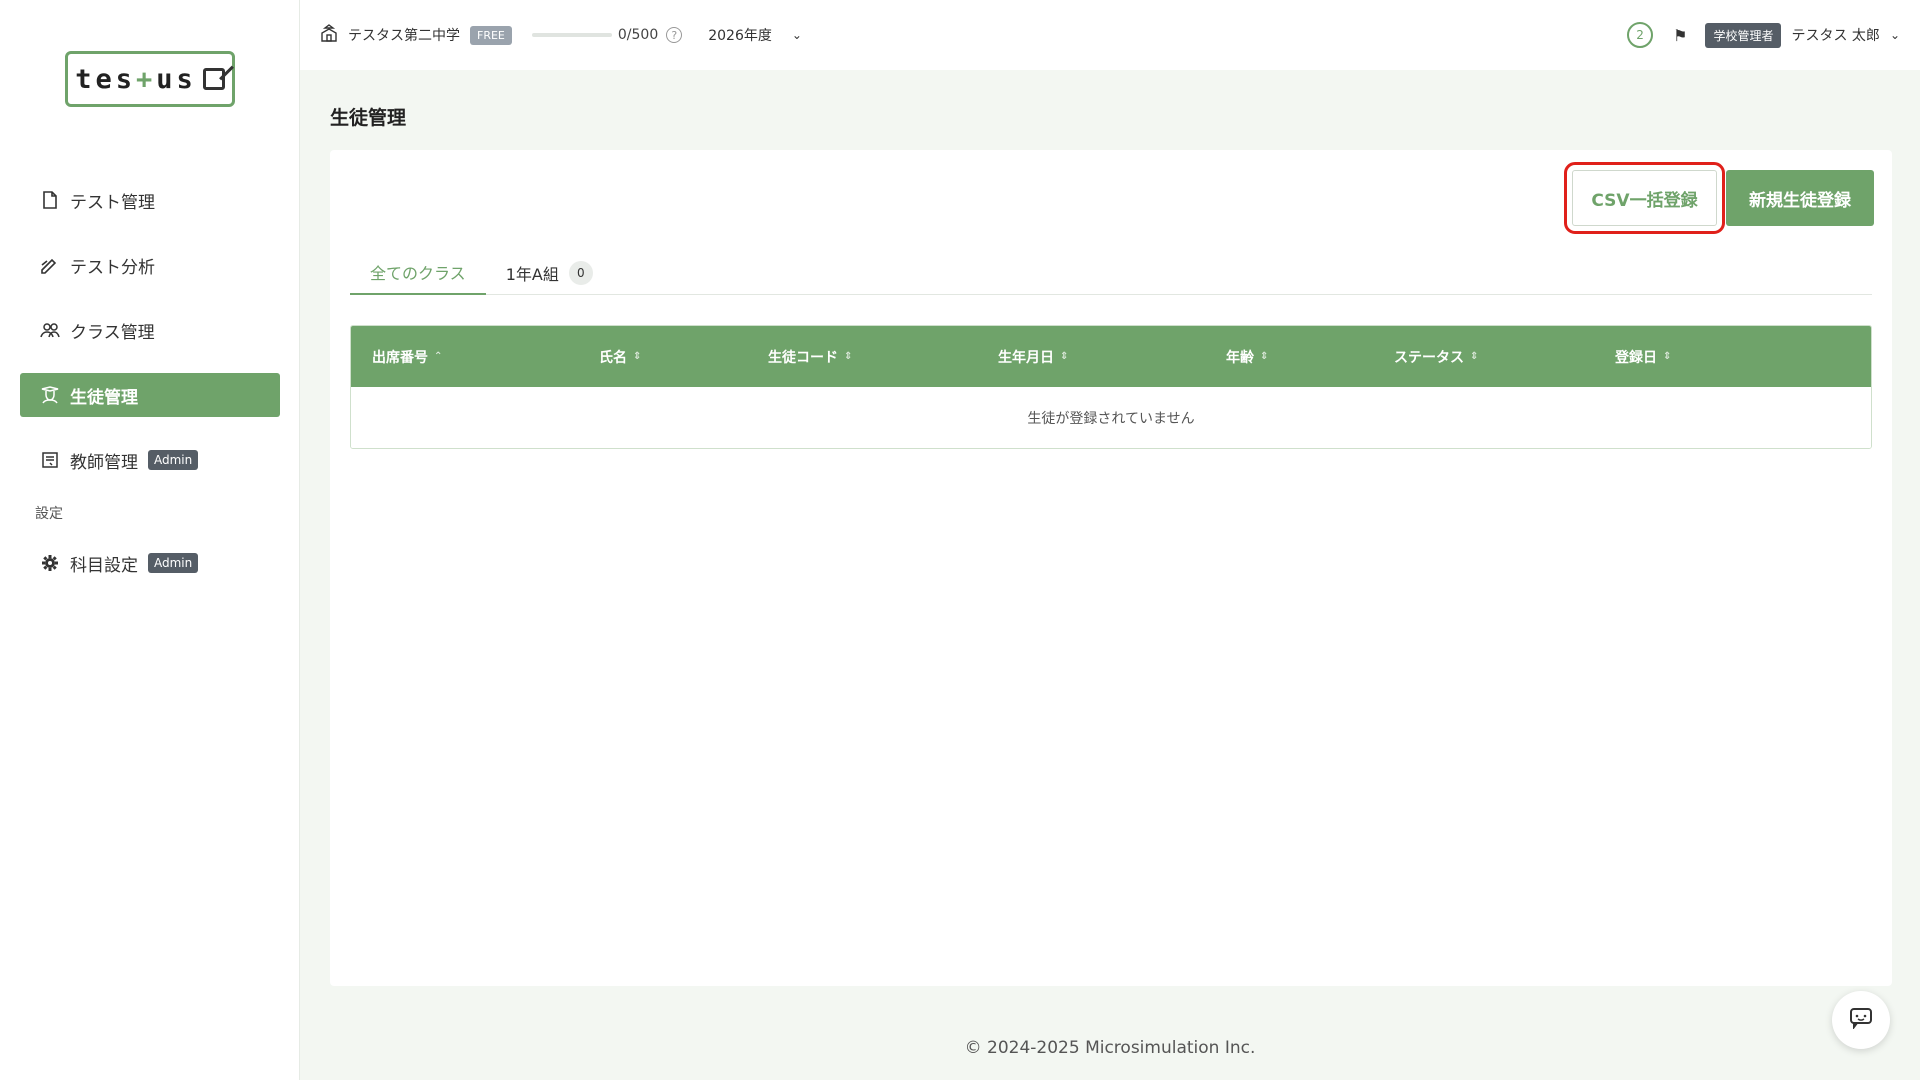  What do you see at coordinates (674, 35) in the screenshot?
I see `help-icon: ?` at bounding box center [674, 35].